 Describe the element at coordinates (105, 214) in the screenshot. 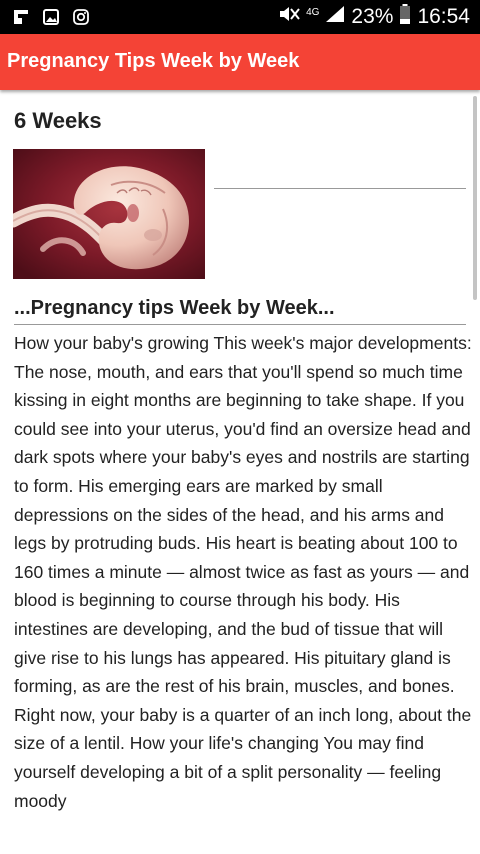

I see `embryo-image` at that location.